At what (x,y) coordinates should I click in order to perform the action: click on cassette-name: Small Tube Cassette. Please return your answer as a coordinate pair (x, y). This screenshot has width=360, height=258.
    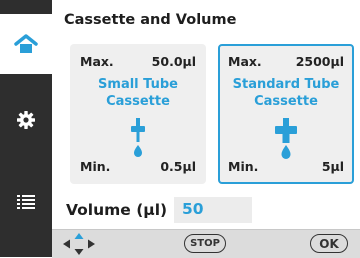
    Looking at the image, I should click on (138, 93).